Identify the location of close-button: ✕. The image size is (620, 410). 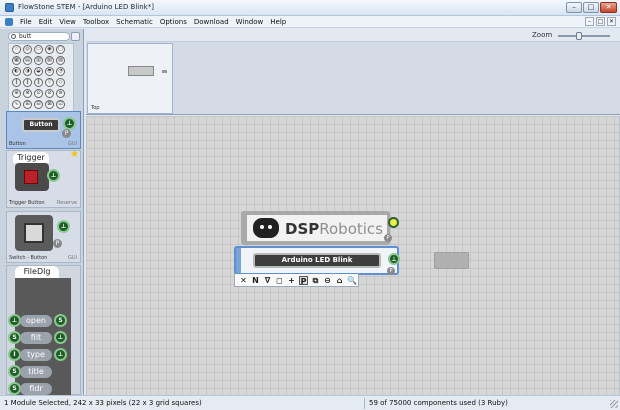
(608, 7).